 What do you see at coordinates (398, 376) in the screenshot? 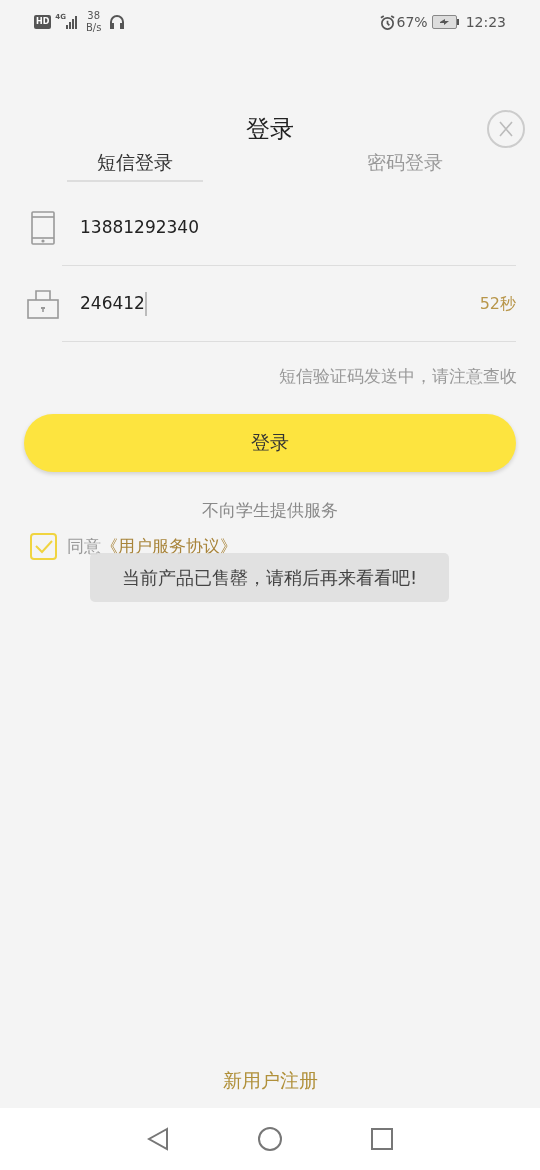
I see `sms-sending-hint: 短信验证码发送中，请注意查收` at bounding box center [398, 376].